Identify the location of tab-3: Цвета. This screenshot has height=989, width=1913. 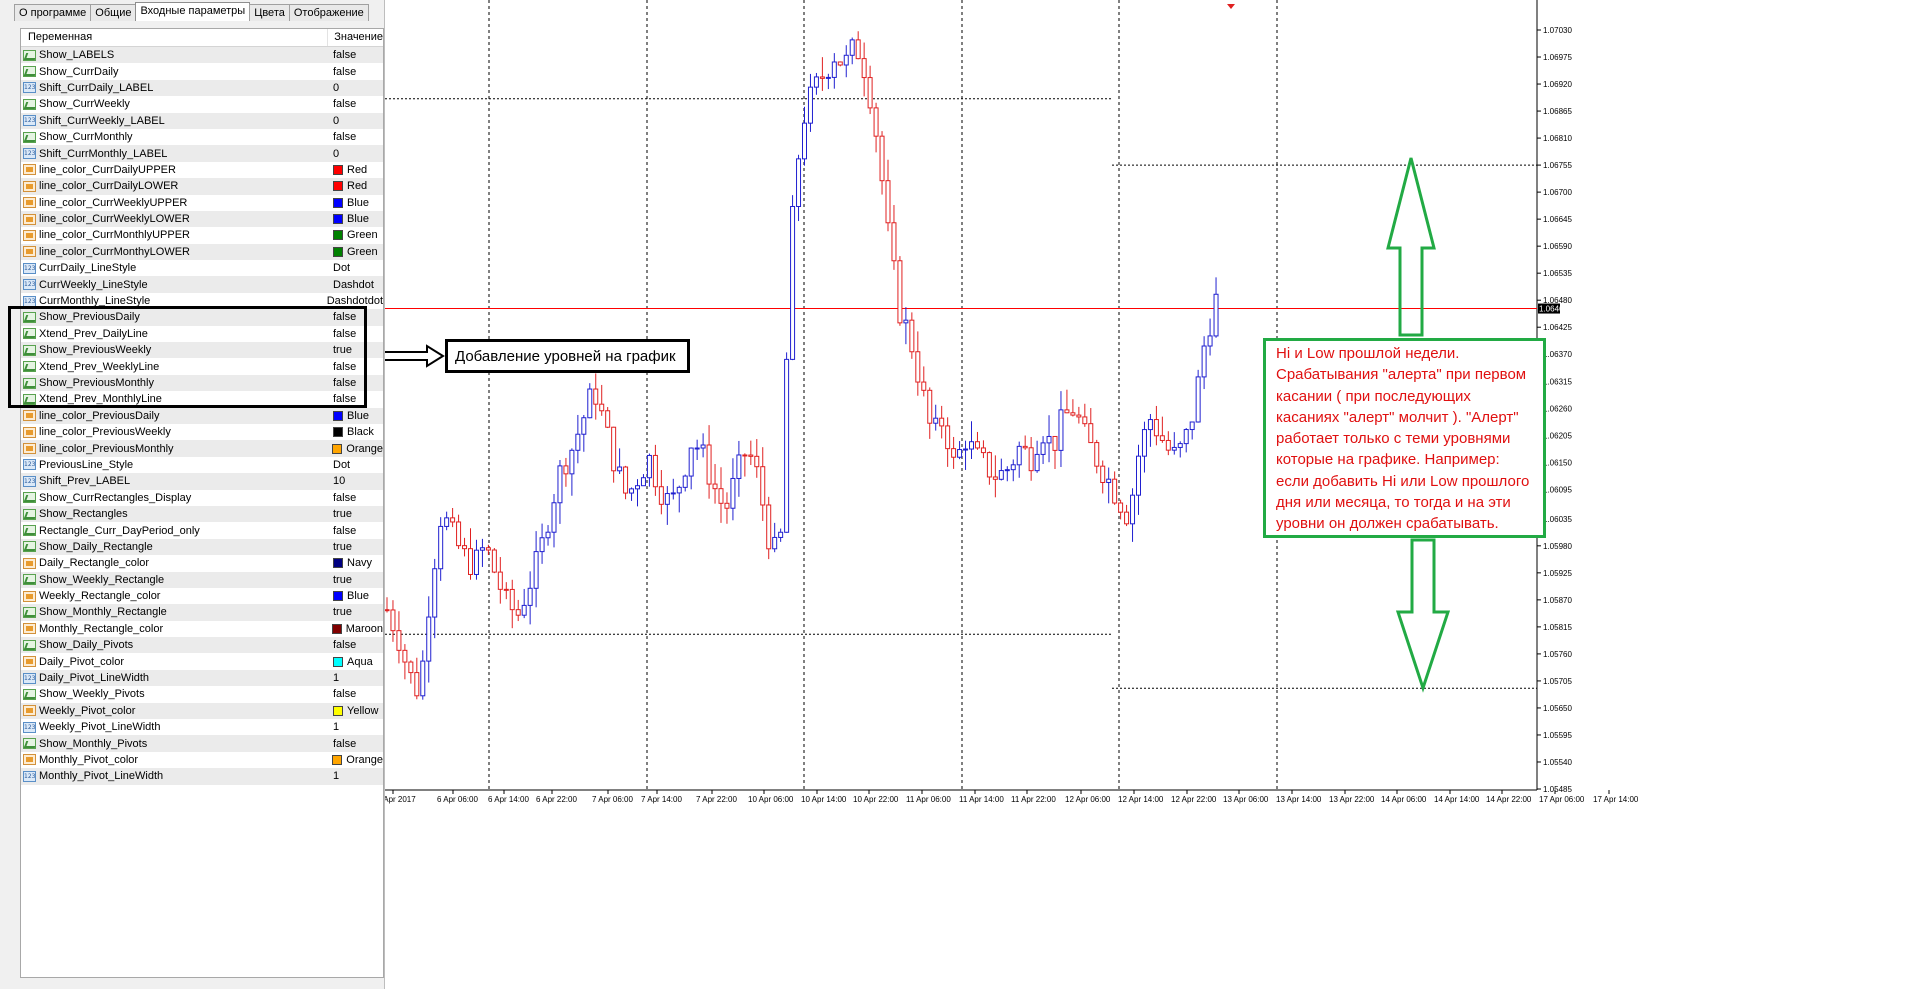
(269, 12).